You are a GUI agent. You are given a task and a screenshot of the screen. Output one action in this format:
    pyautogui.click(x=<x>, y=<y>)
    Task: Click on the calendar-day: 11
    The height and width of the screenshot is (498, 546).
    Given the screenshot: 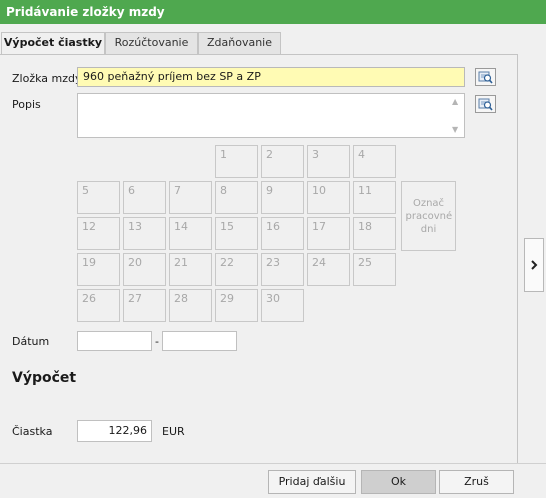 What is the action you would take?
    pyautogui.click(x=374, y=197)
    